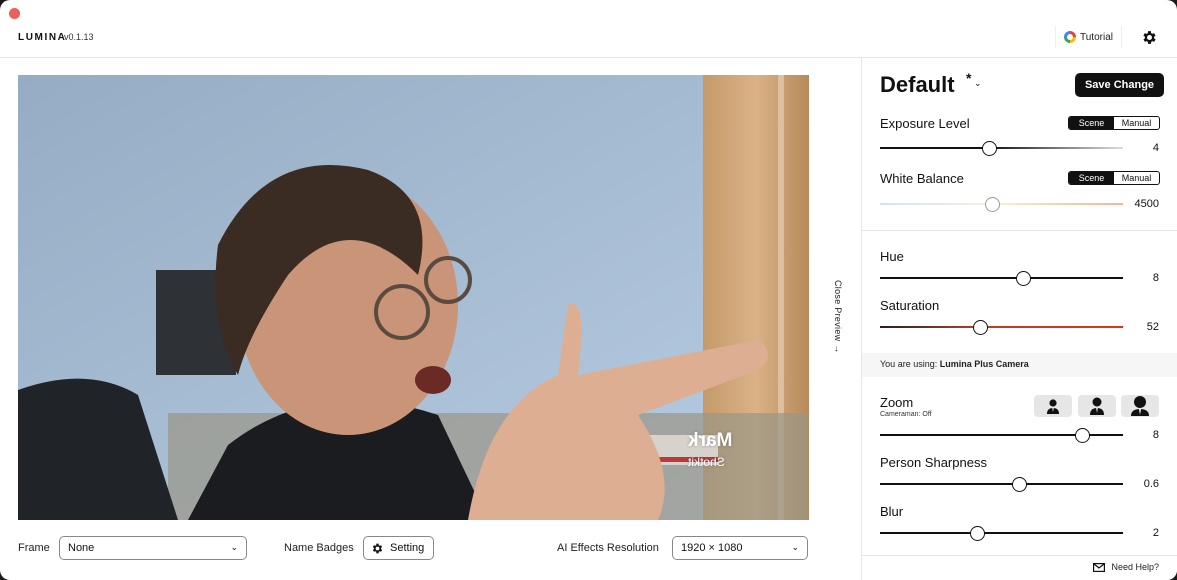  I want to click on hue-label: Hue, so click(892, 256).